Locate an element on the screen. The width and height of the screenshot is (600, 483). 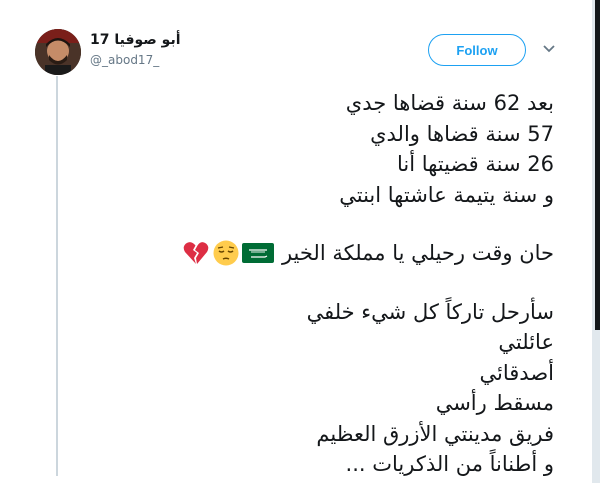
saudi-flag-icon is located at coordinates (257, 253).